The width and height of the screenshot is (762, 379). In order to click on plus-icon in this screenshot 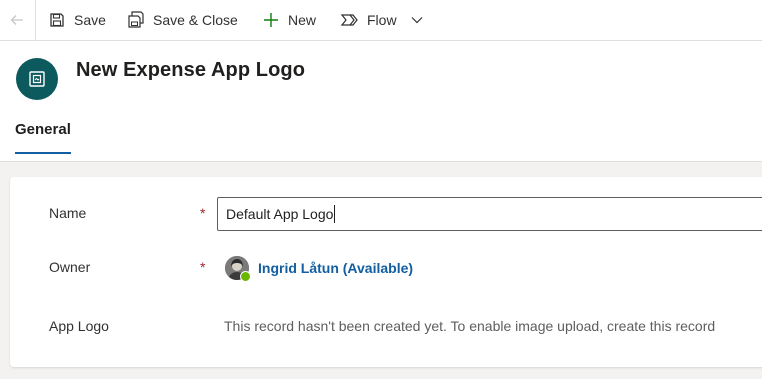, I will do `click(271, 20)`.